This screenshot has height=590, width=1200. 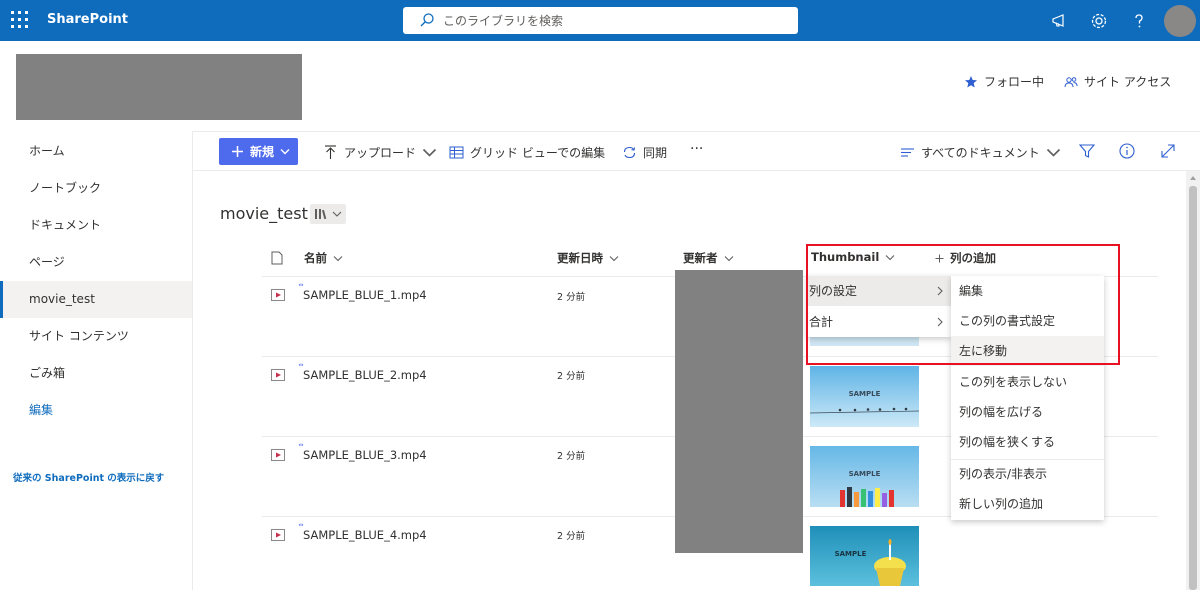 What do you see at coordinates (159, 87) in the screenshot?
I see `site-logo-redacted` at bounding box center [159, 87].